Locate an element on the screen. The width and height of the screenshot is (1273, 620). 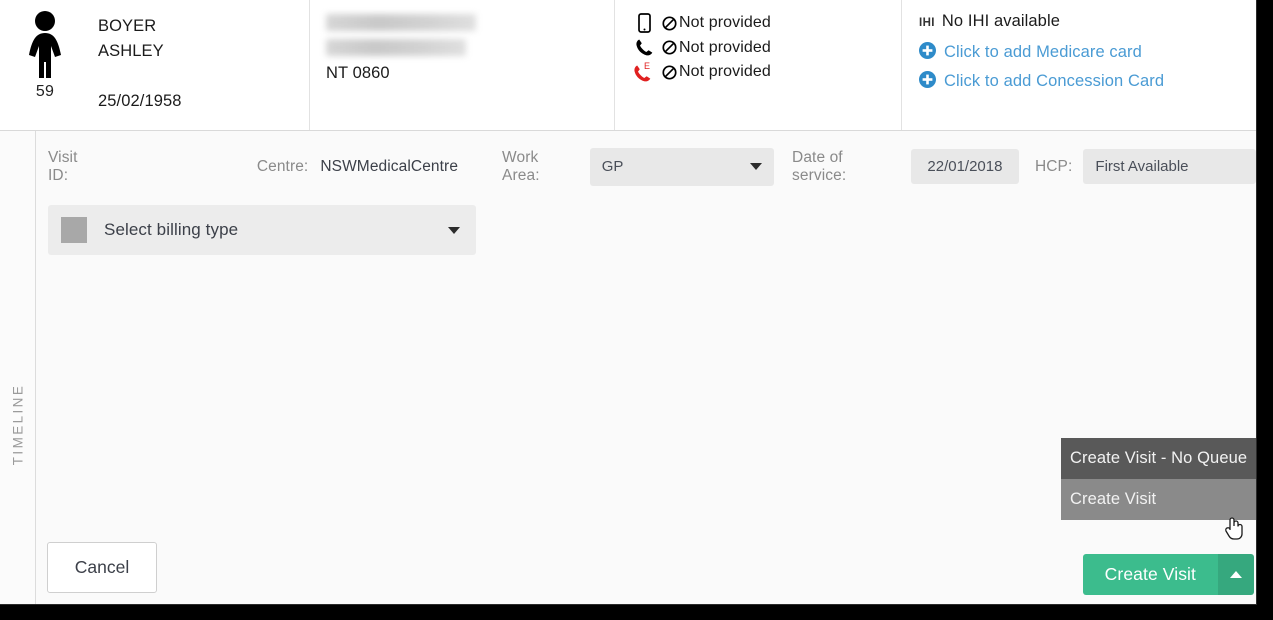
patient-contacts-panel: Not provided Not provided E Not provided is located at coordinates (757, 65).